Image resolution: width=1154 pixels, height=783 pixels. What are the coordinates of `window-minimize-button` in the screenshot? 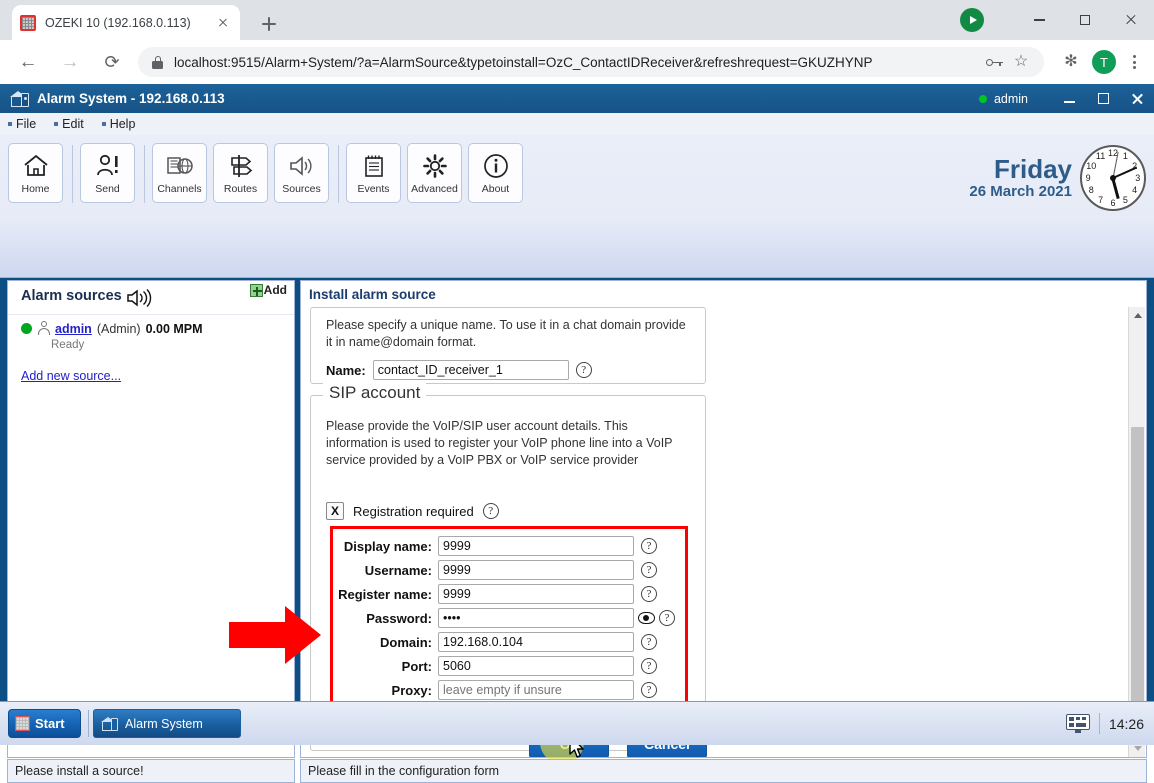 It's located at (1039, 20).